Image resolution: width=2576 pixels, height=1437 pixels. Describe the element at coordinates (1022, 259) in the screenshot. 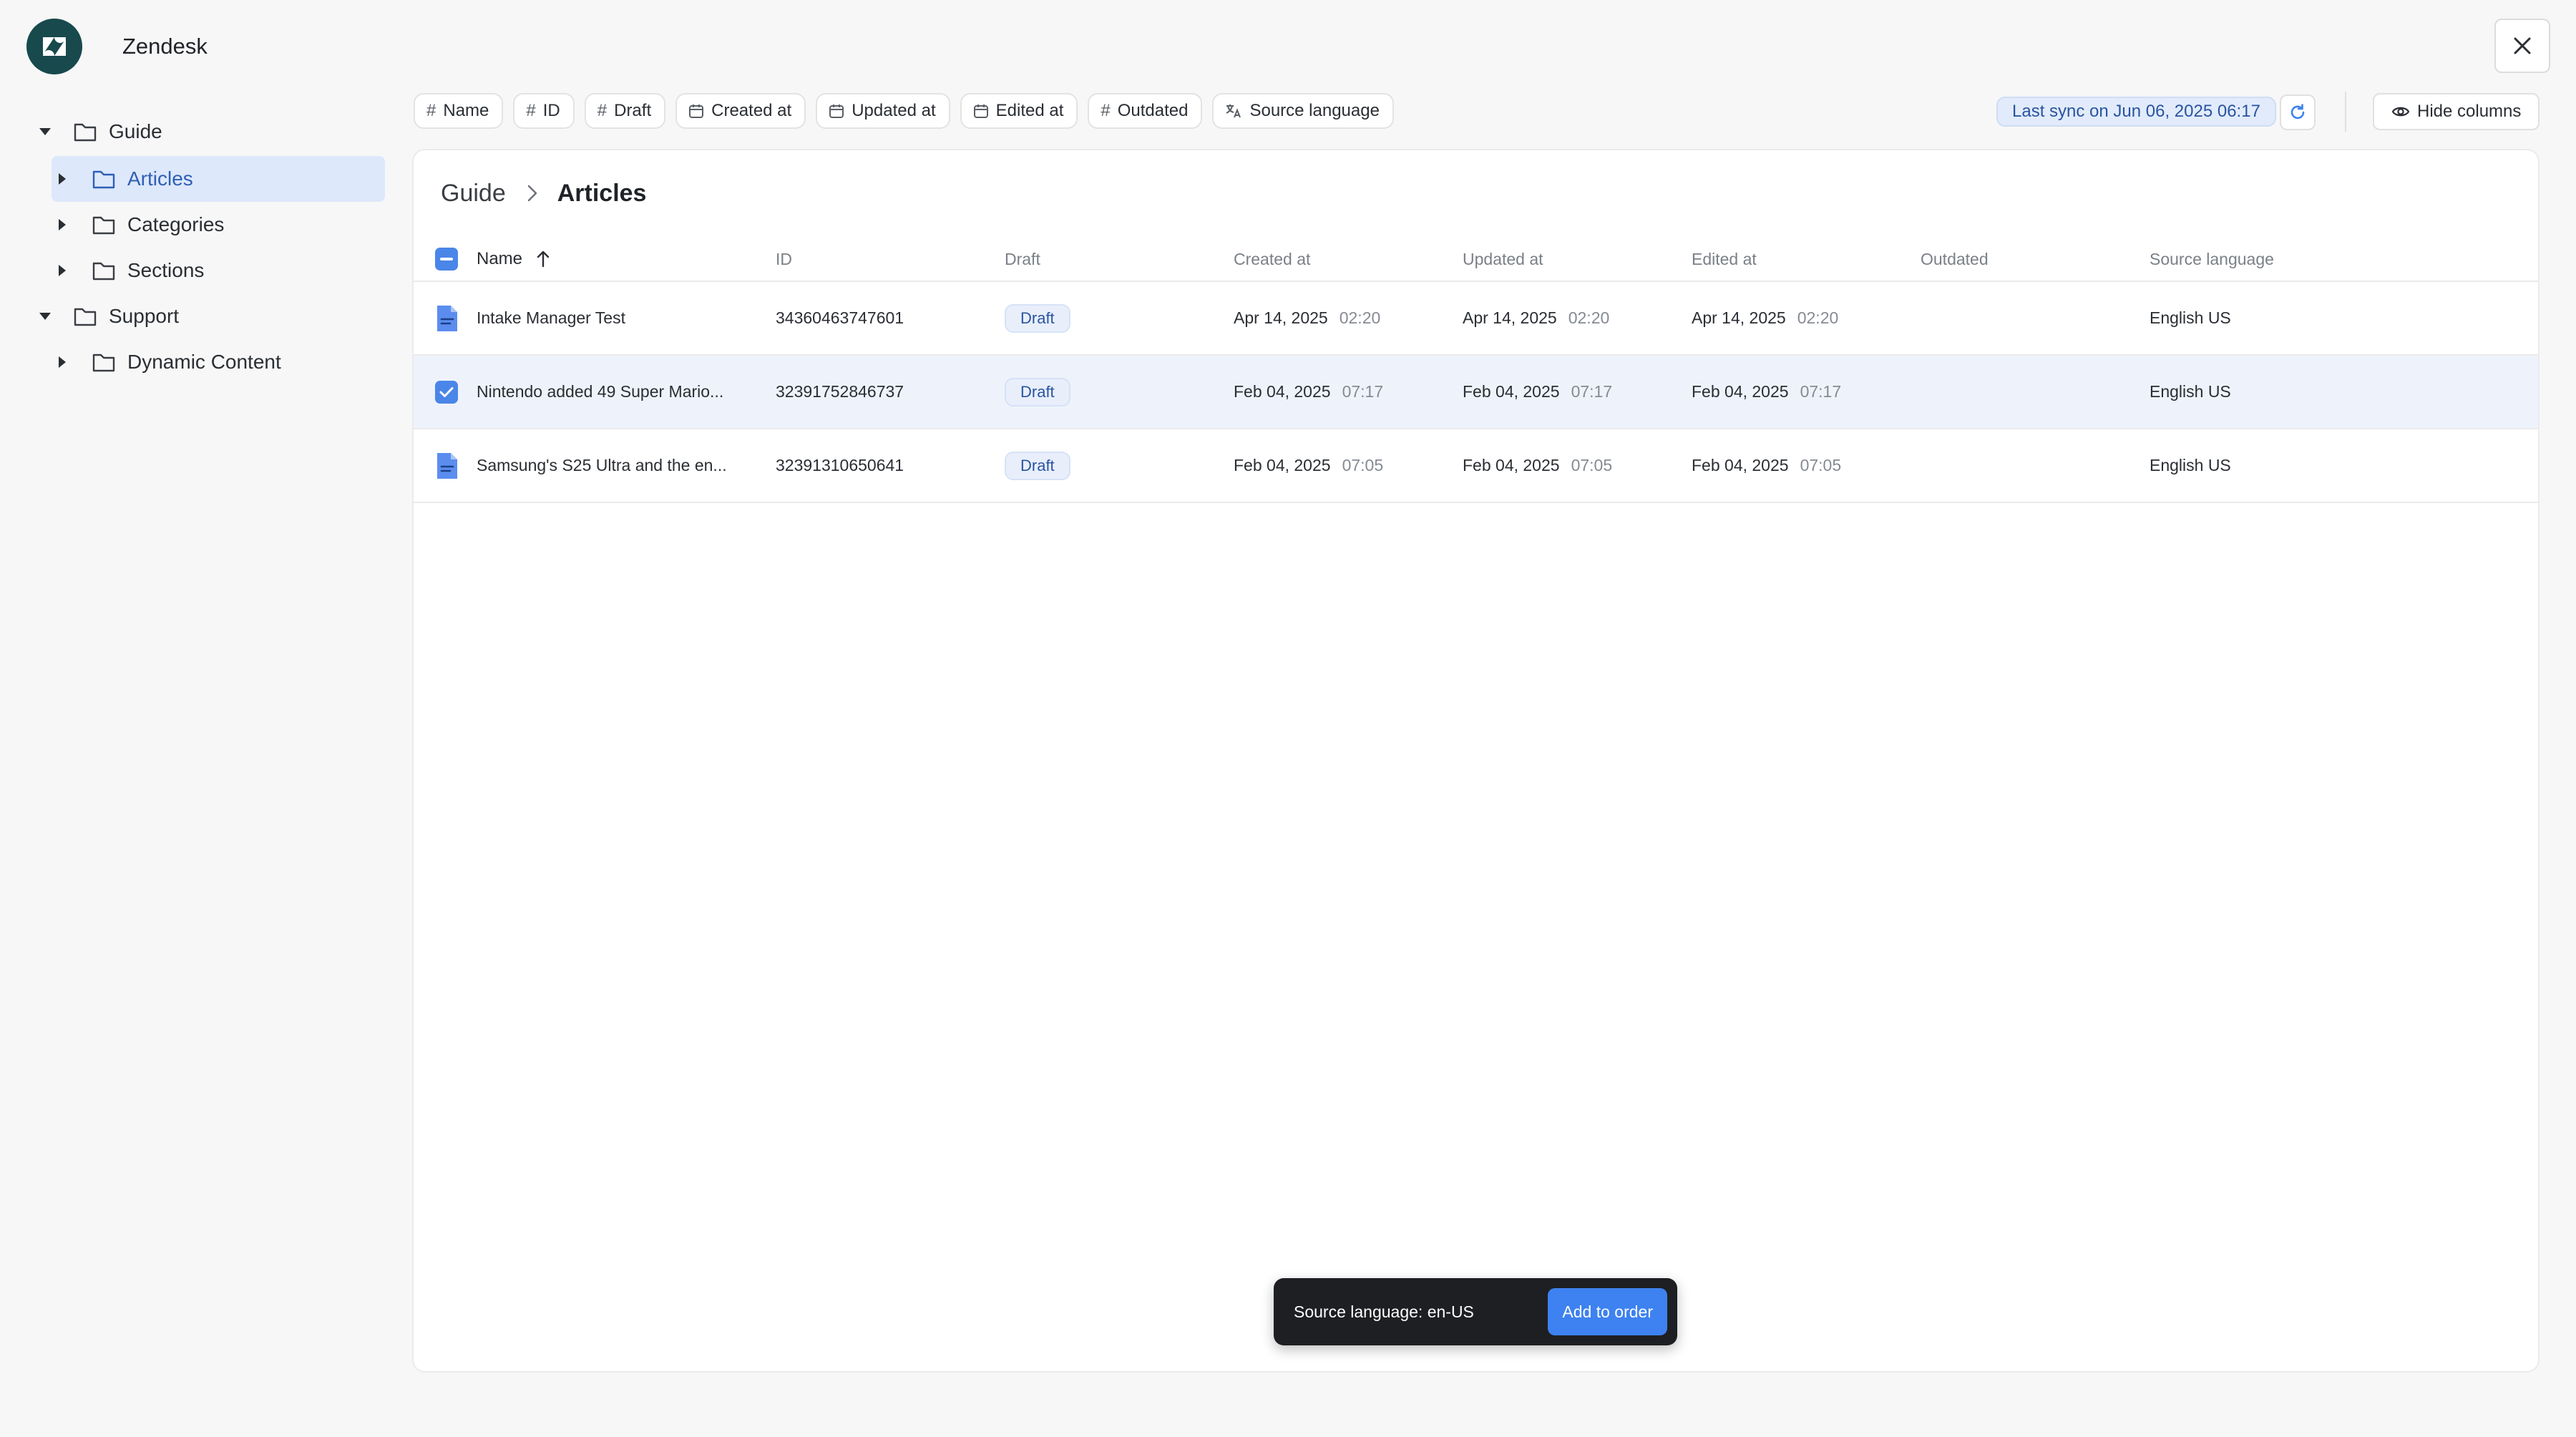

I see `header-draft: Draft` at that location.